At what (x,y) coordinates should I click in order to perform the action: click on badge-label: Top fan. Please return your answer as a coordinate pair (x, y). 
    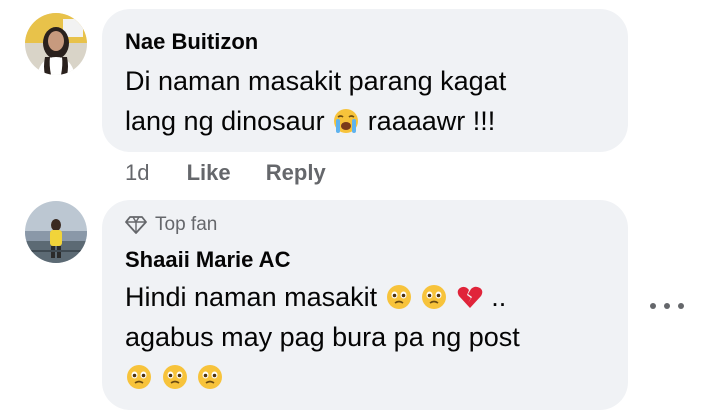
    Looking at the image, I should click on (186, 224).